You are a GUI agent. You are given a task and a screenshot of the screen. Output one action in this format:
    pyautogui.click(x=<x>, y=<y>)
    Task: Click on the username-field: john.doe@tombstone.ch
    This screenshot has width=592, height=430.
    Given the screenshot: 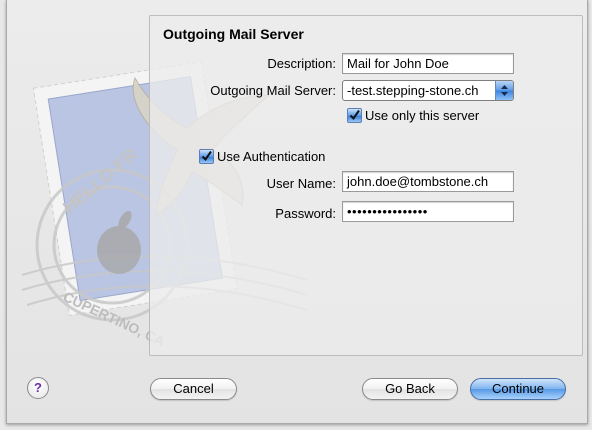 What is the action you would take?
    pyautogui.click(x=428, y=181)
    